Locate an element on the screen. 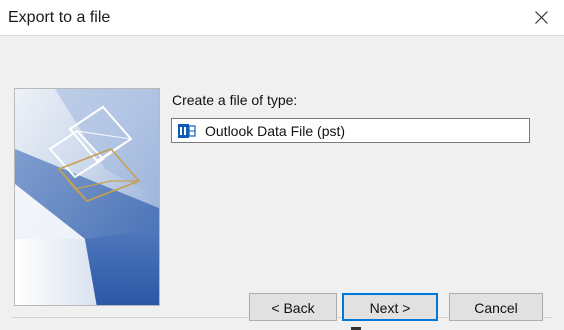 The height and width of the screenshot is (330, 564). outlook-data-file-icon is located at coordinates (187, 131).